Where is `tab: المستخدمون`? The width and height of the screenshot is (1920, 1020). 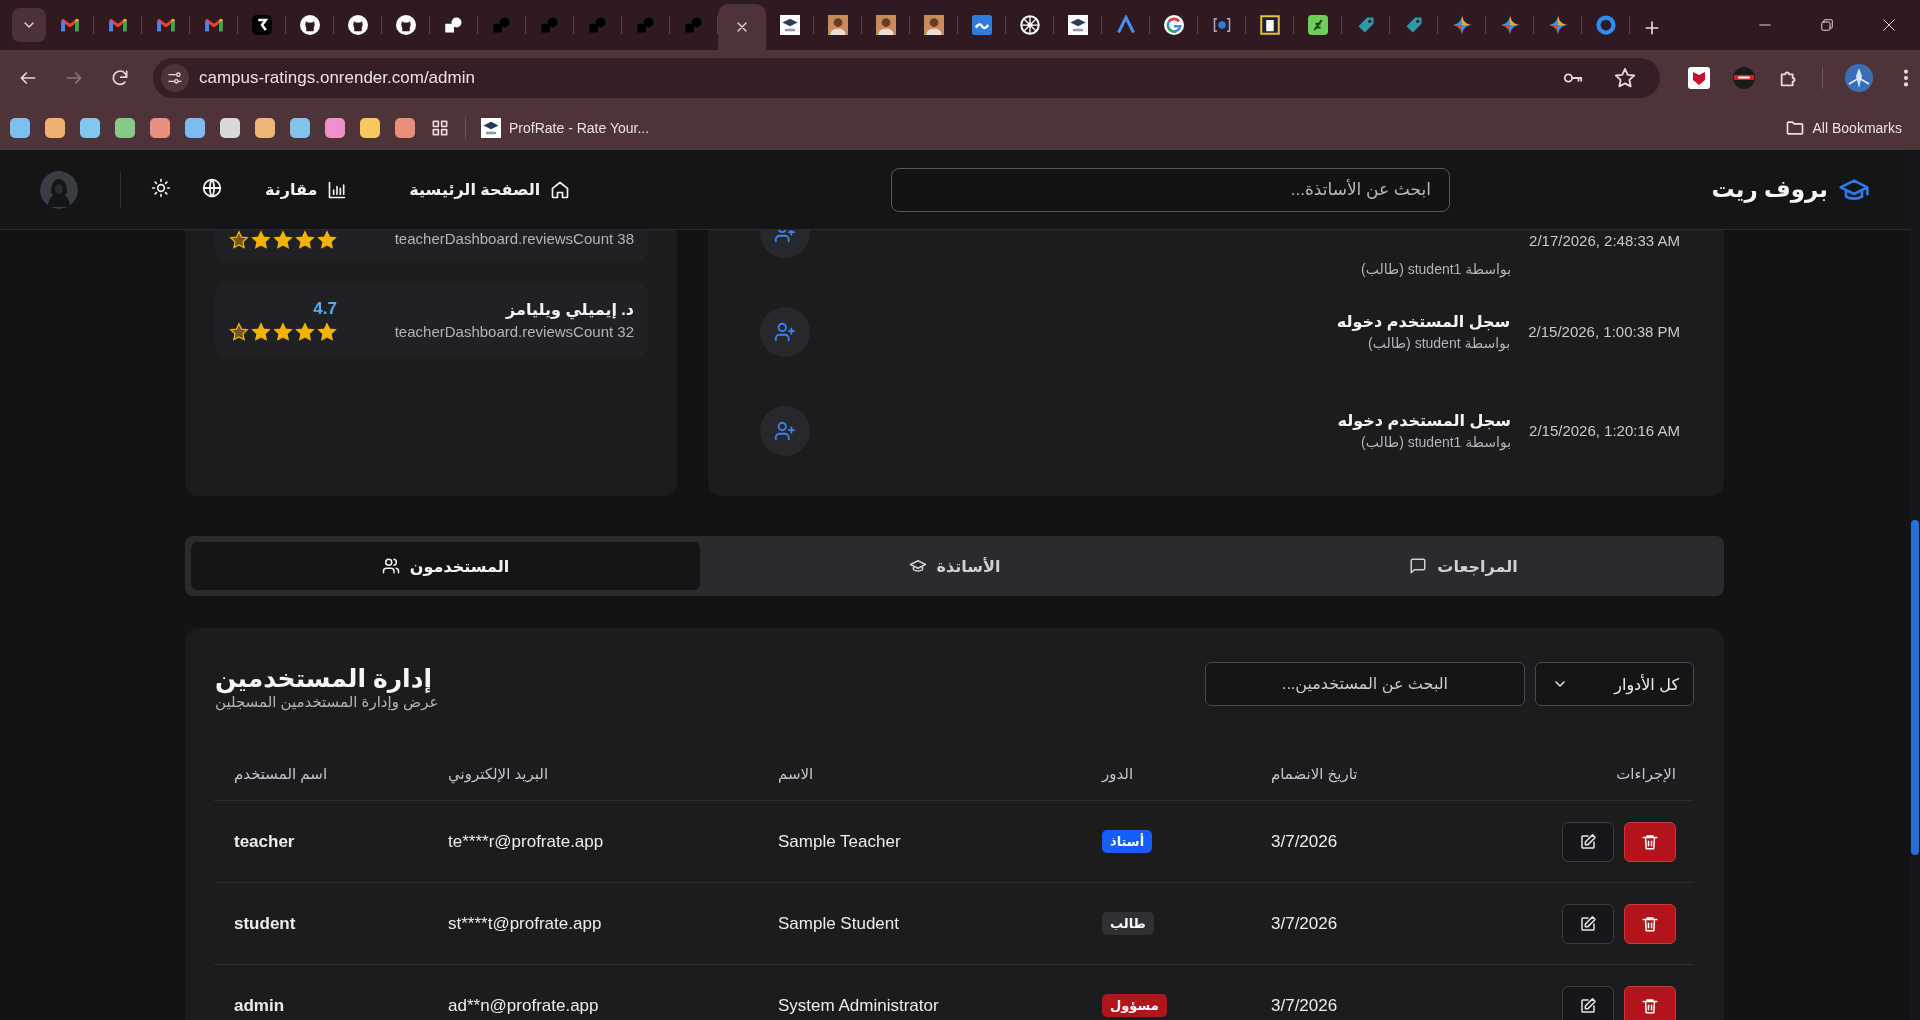 tab: المستخدمون is located at coordinates (445, 566).